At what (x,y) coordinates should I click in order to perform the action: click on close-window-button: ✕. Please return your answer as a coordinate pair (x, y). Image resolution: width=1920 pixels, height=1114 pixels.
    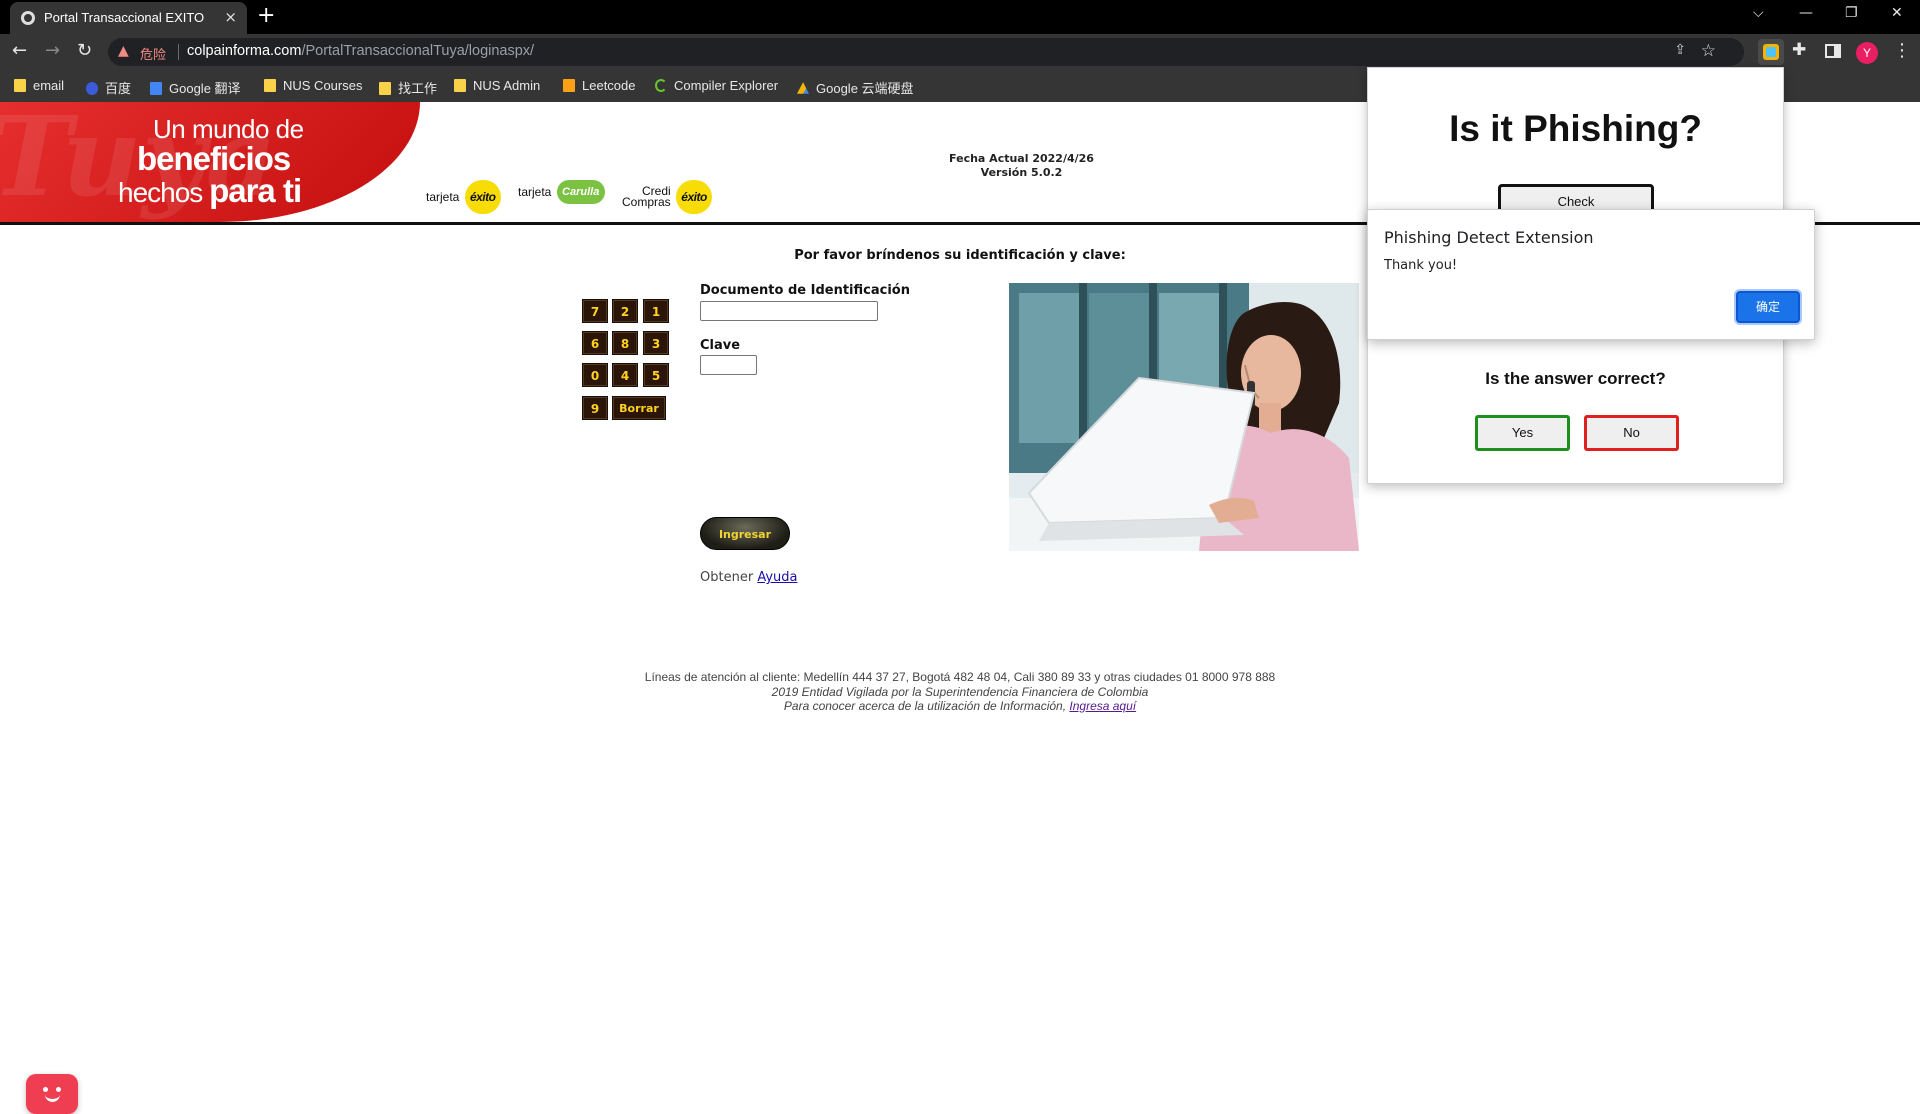
    Looking at the image, I should click on (1897, 13).